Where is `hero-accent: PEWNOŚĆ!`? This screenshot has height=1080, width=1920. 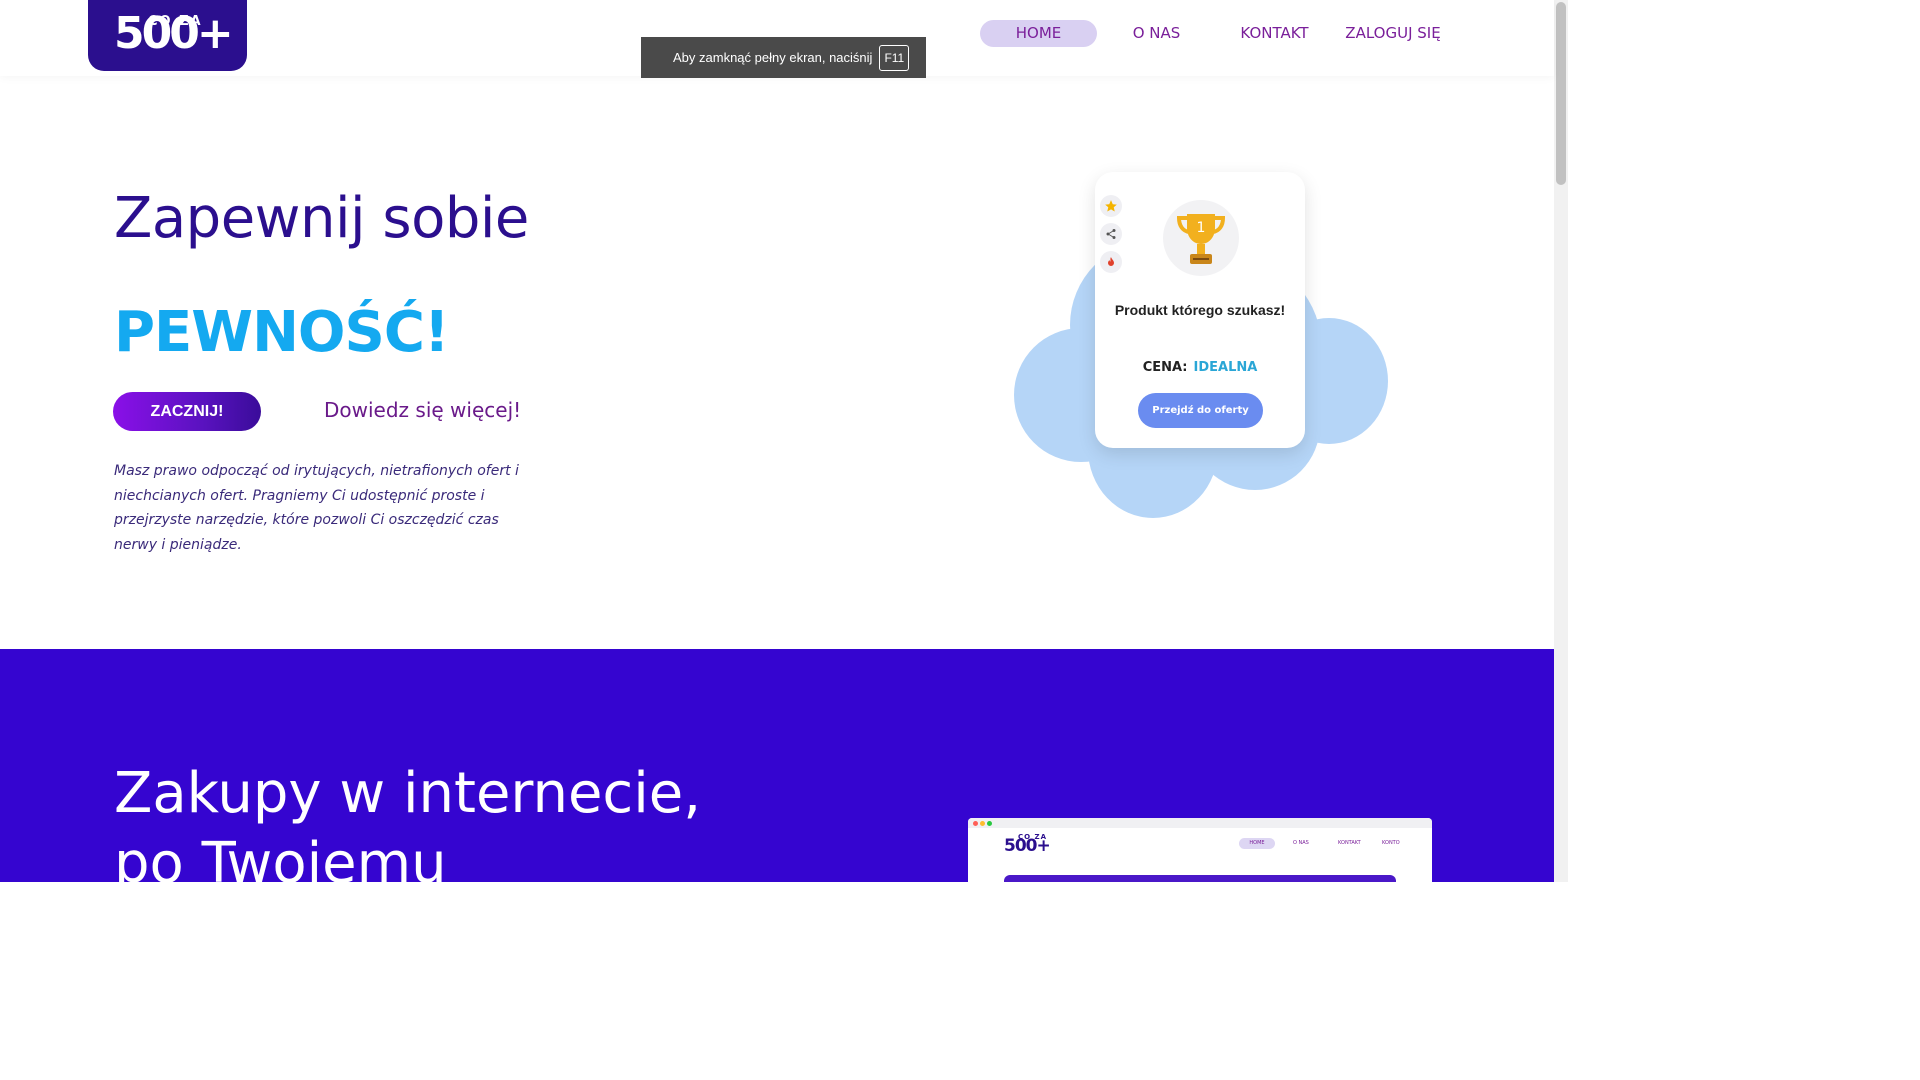
hero-accent: PEWNOŚĆ! is located at coordinates (282, 332).